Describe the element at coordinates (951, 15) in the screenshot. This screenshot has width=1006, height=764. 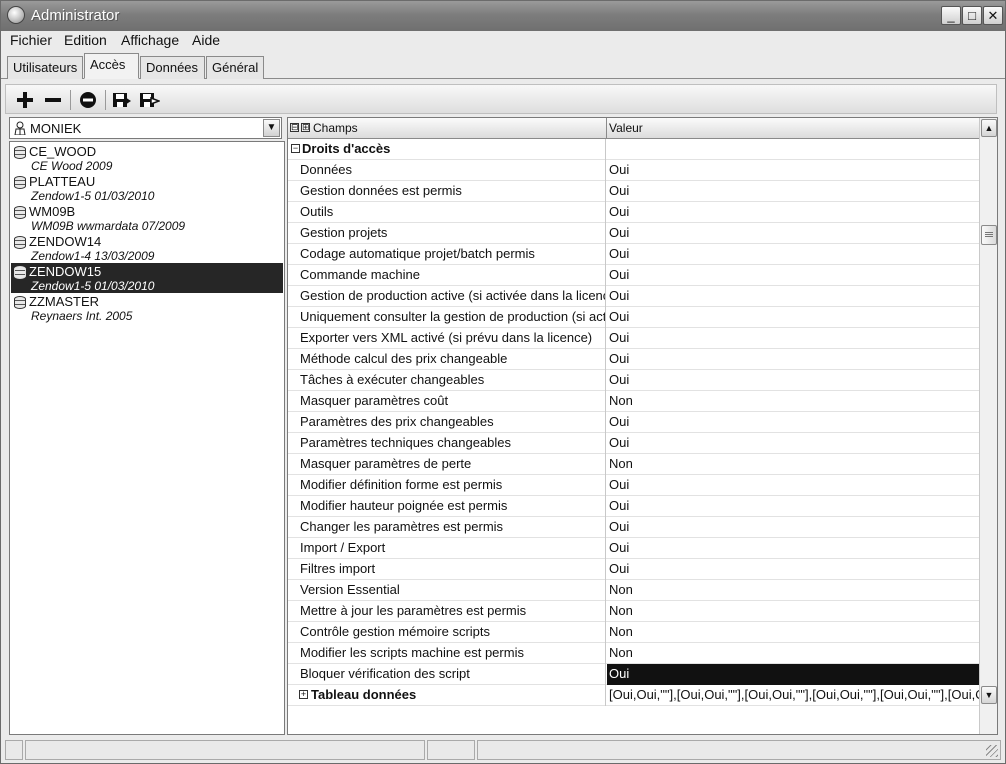
I see `minimize-button: _` at that location.